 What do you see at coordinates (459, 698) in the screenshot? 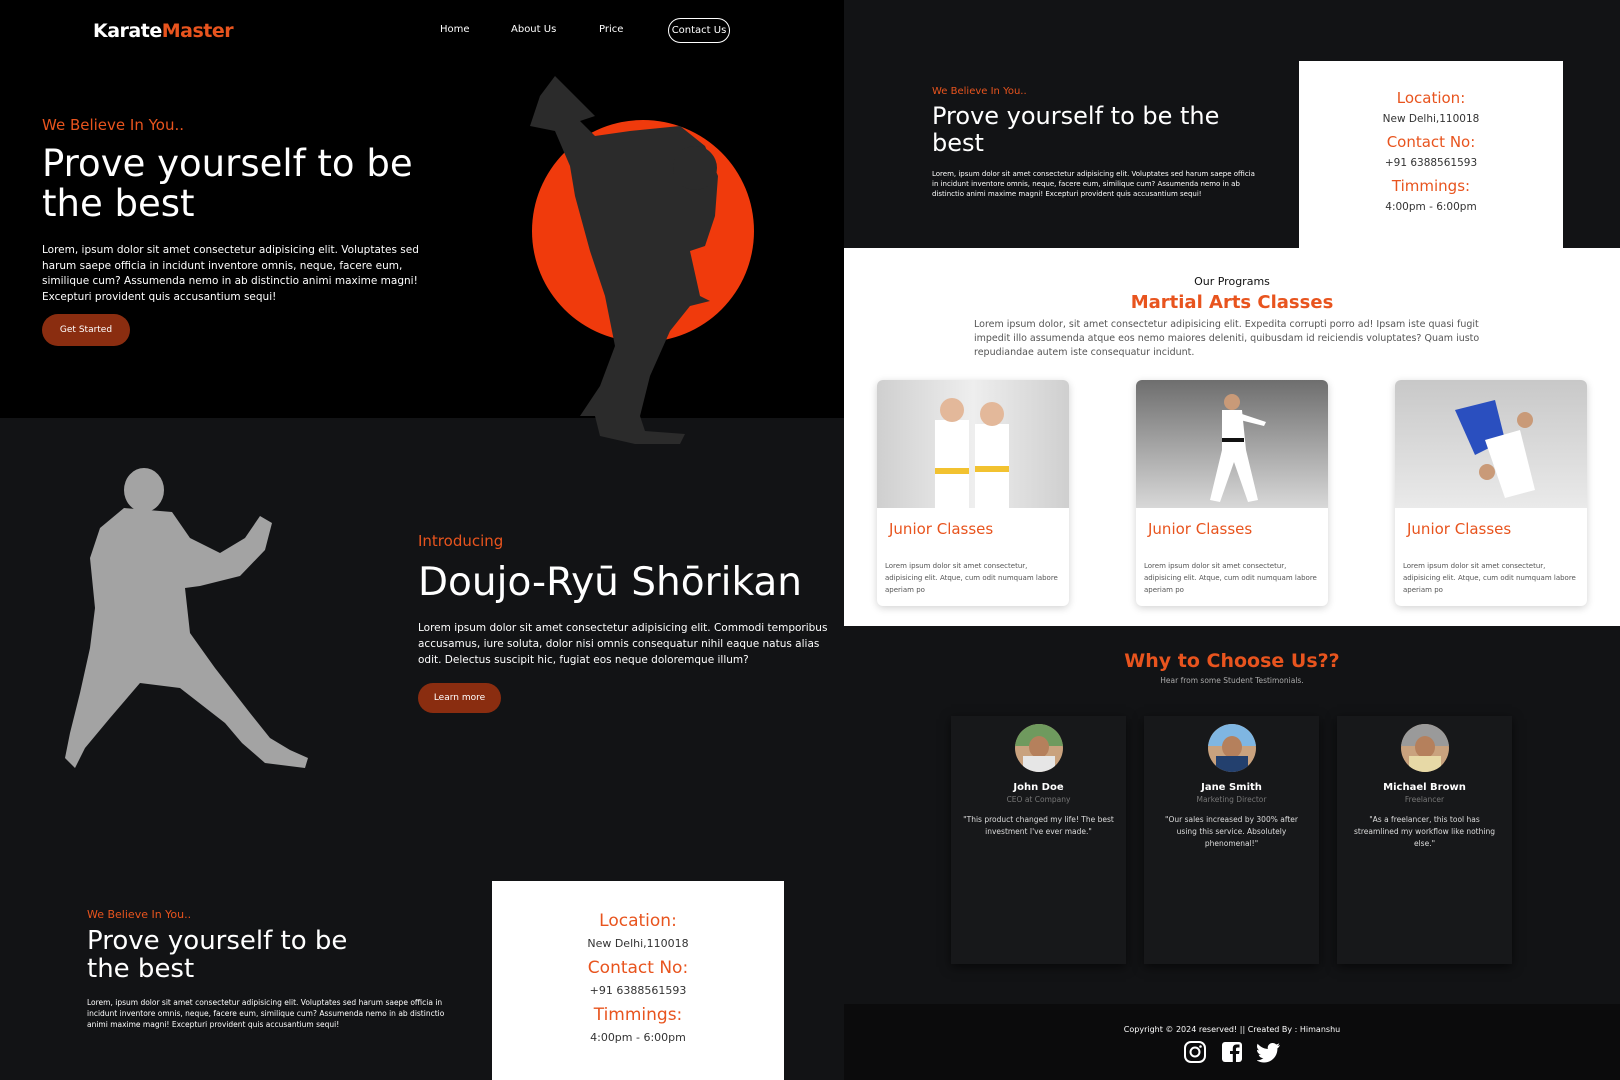
I see `learn-more-button: Learn more` at bounding box center [459, 698].